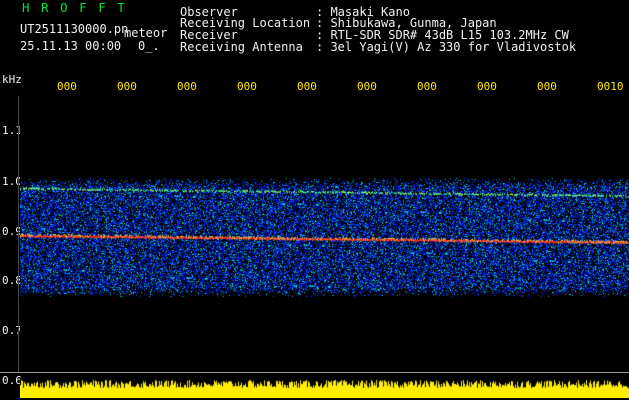  What do you see at coordinates (446, 47) in the screenshot?
I see `info-antenna-value: : 3el Yagi(V) Az 330 for Vladivostok` at bounding box center [446, 47].